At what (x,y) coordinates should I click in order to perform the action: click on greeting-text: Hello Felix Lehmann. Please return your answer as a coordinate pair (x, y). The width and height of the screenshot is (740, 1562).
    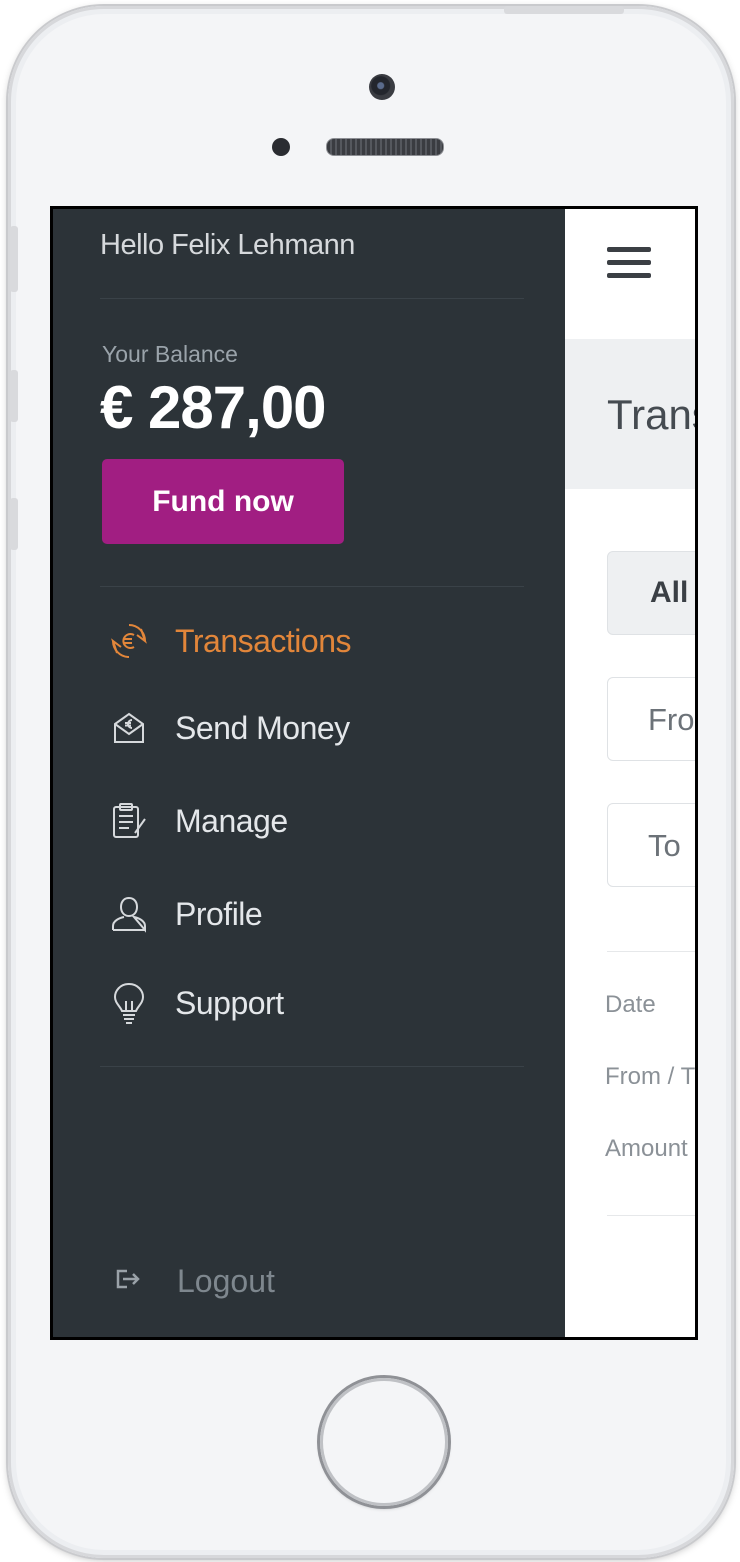
    Looking at the image, I should click on (227, 245).